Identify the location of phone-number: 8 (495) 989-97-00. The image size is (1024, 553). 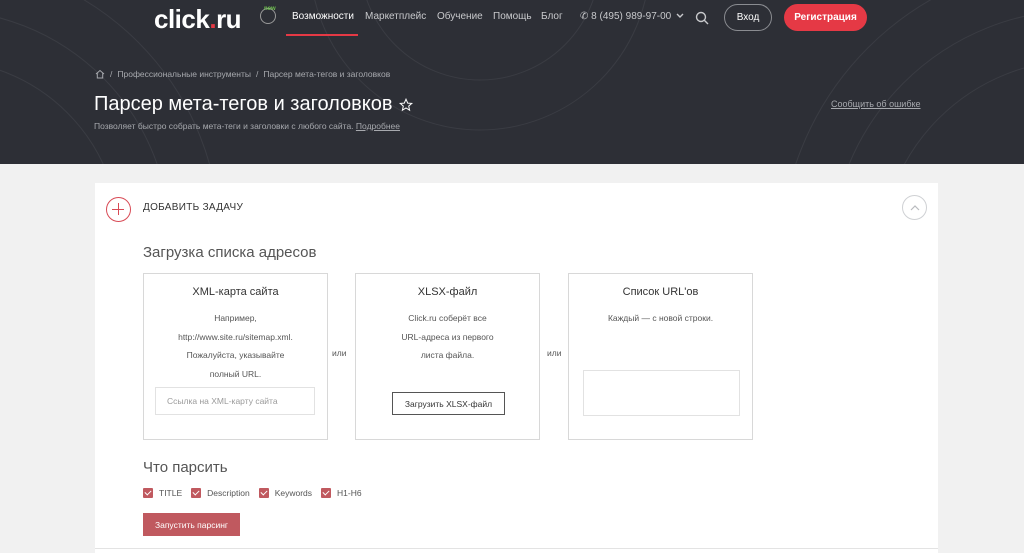
(631, 16).